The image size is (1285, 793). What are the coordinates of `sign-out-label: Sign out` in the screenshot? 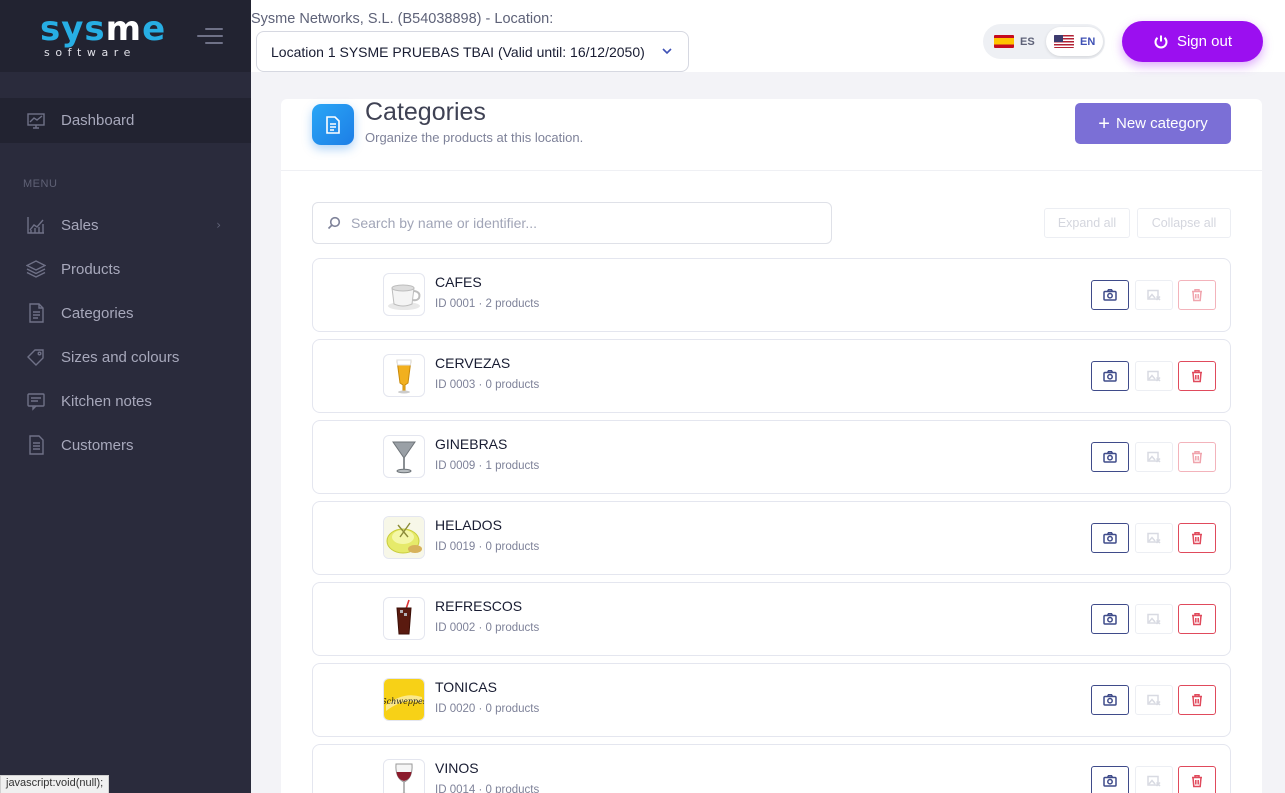 It's located at (1204, 41).